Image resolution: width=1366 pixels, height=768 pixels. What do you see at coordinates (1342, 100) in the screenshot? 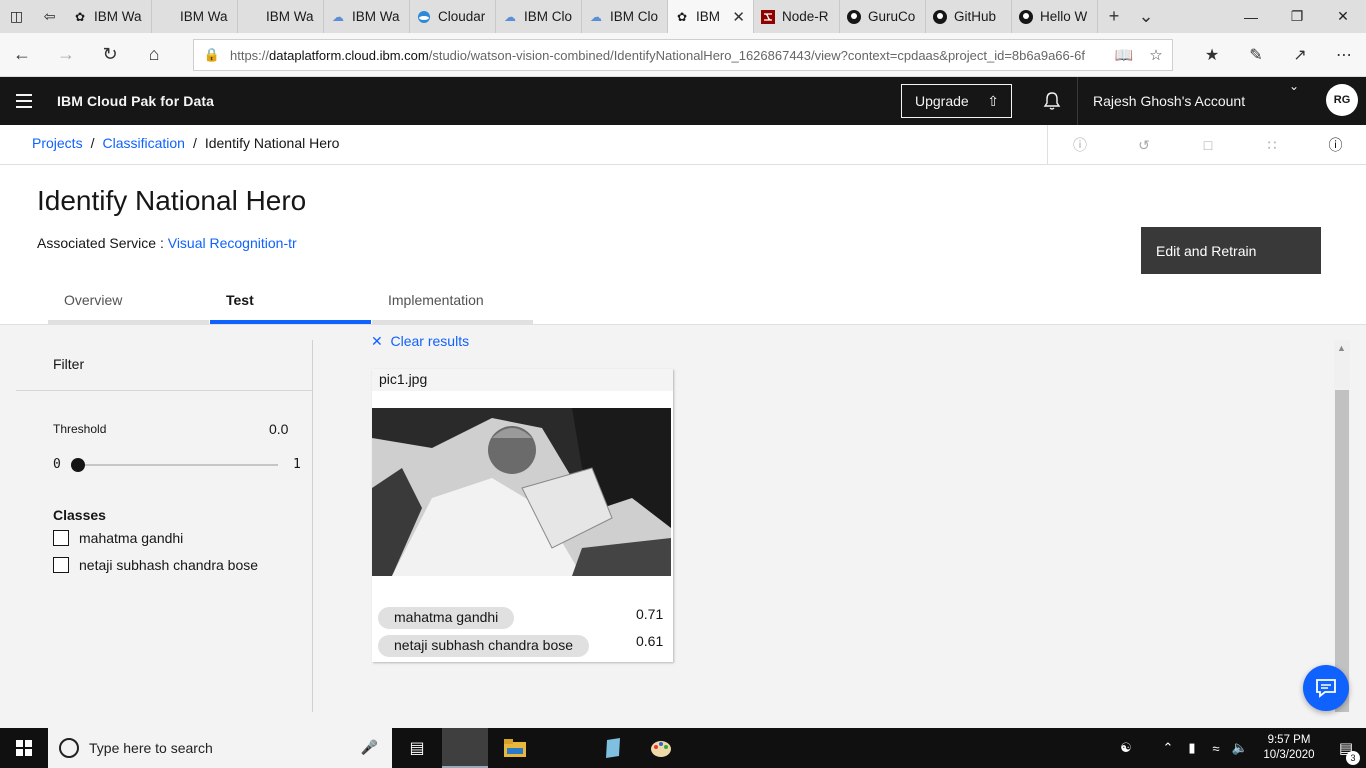
I see `avatar: RG` at bounding box center [1342, 100].